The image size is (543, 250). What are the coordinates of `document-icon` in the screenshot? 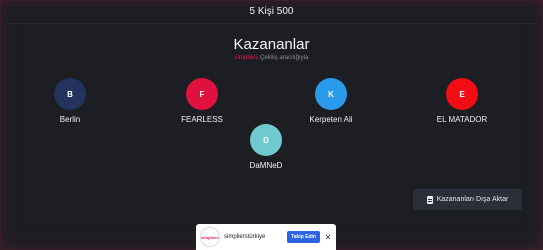 It's located at (429, 199).